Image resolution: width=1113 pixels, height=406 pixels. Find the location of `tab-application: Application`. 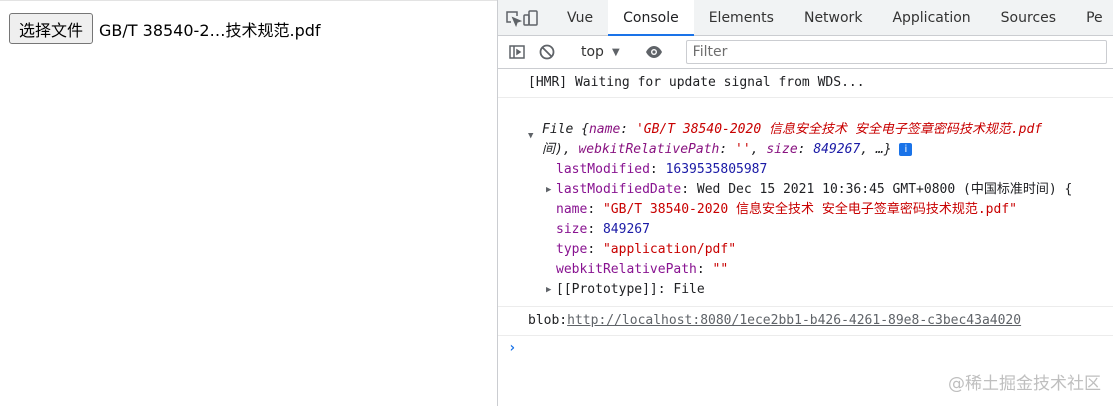

tab-application: Application is located at coordinates (931, 17).